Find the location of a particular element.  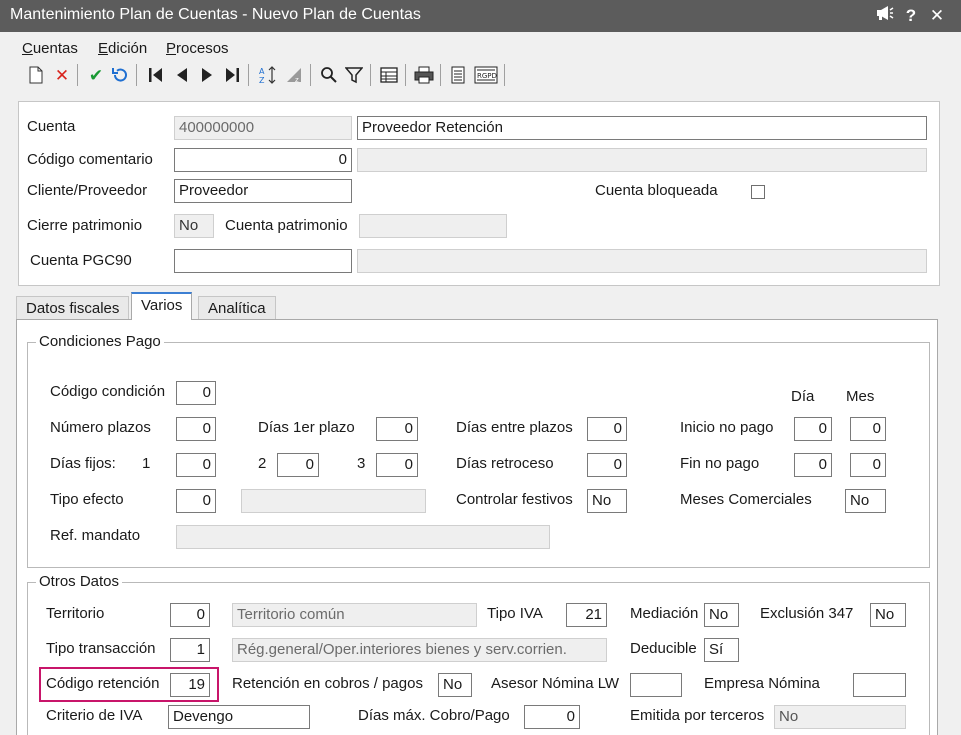

tab-varios: Varios is located at coordinates (162, 306).